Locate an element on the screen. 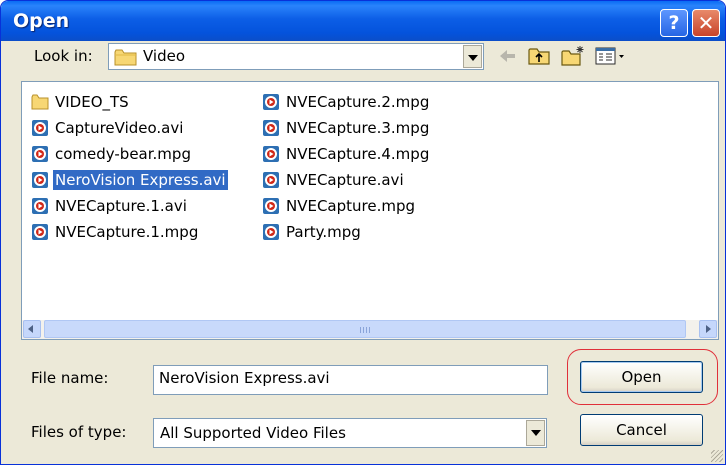 The height and width of the screenshot is (465, 726). file-item-label: NVECapture.2.mpg is located at coordinates (358, 102).